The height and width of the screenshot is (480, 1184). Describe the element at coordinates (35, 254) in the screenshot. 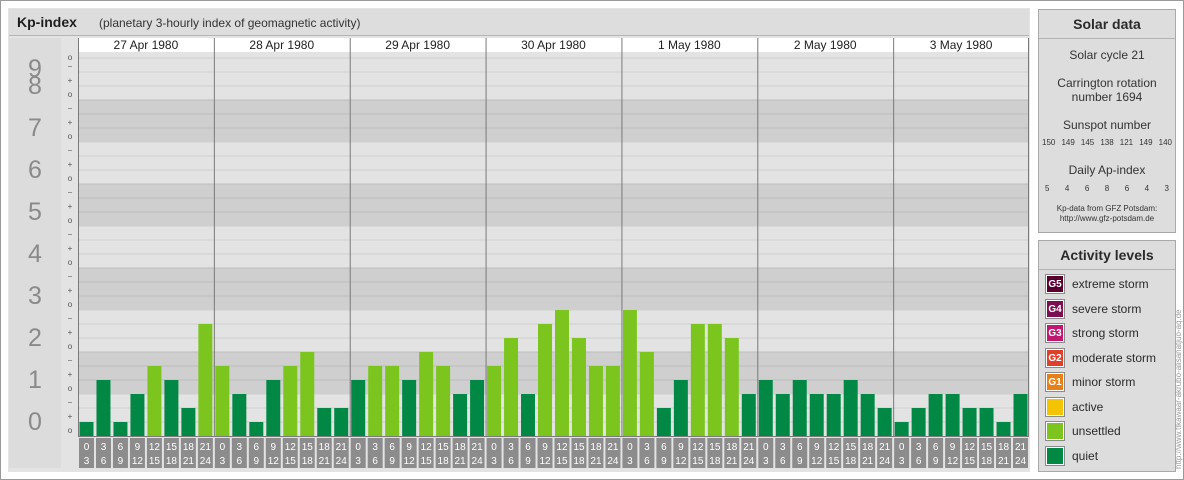

I see `y-tick-label: 4` at that location.